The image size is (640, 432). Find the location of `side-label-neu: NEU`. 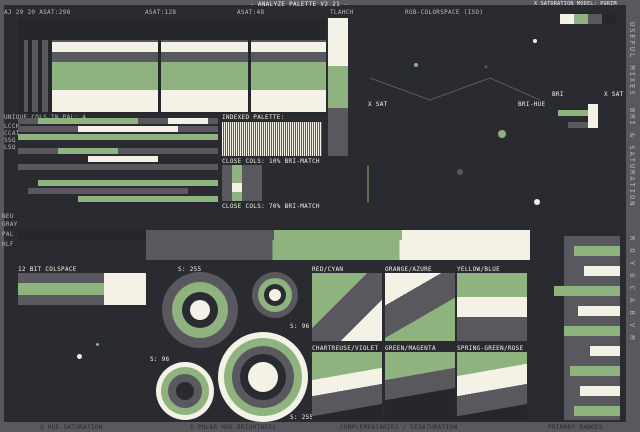

side-label-neu: NEU is located at coordinates (8, 216).